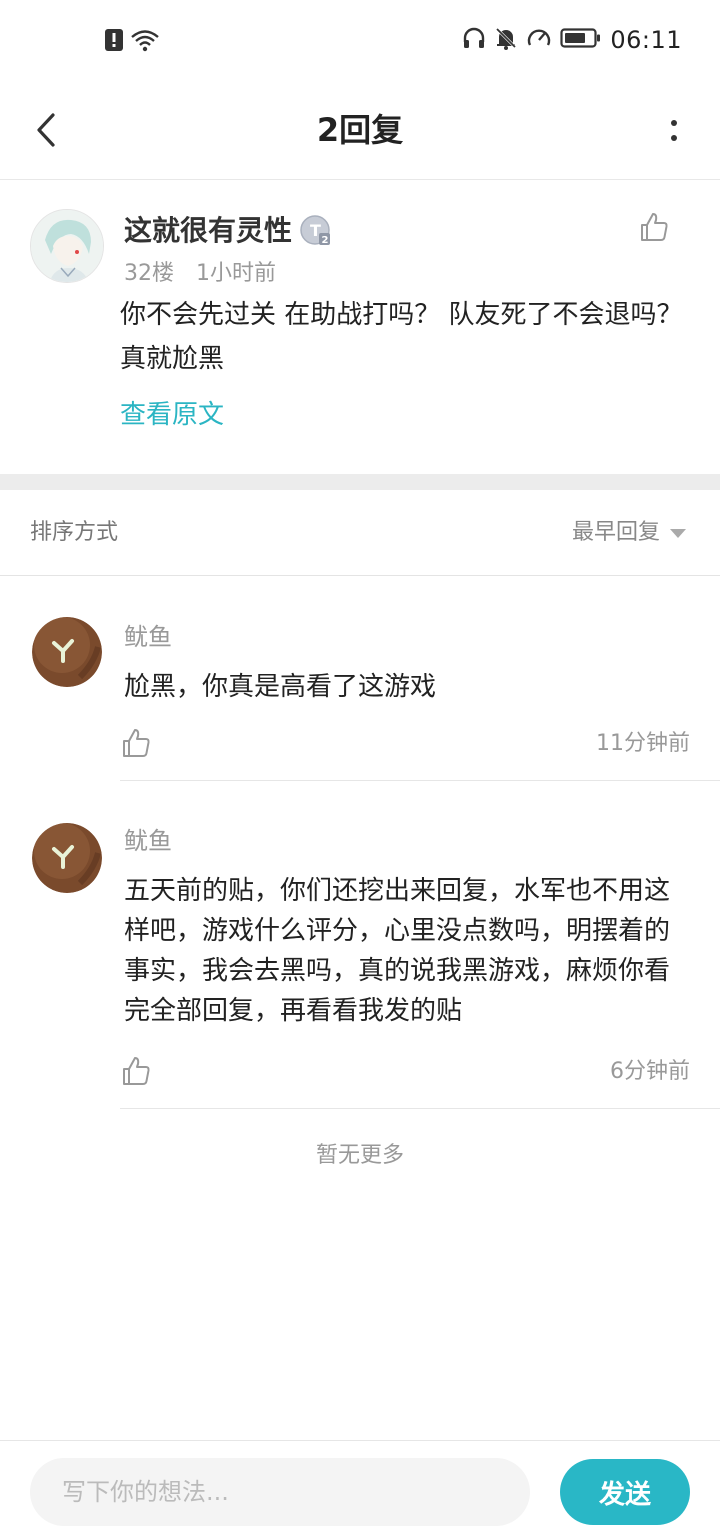 The height and width of the screenshot is (1540, 720). I want to click on post-content: 你不会先过关 在助战打吗？ 队友死了不会退吗？ 真就尬黑, so click(401, 337).